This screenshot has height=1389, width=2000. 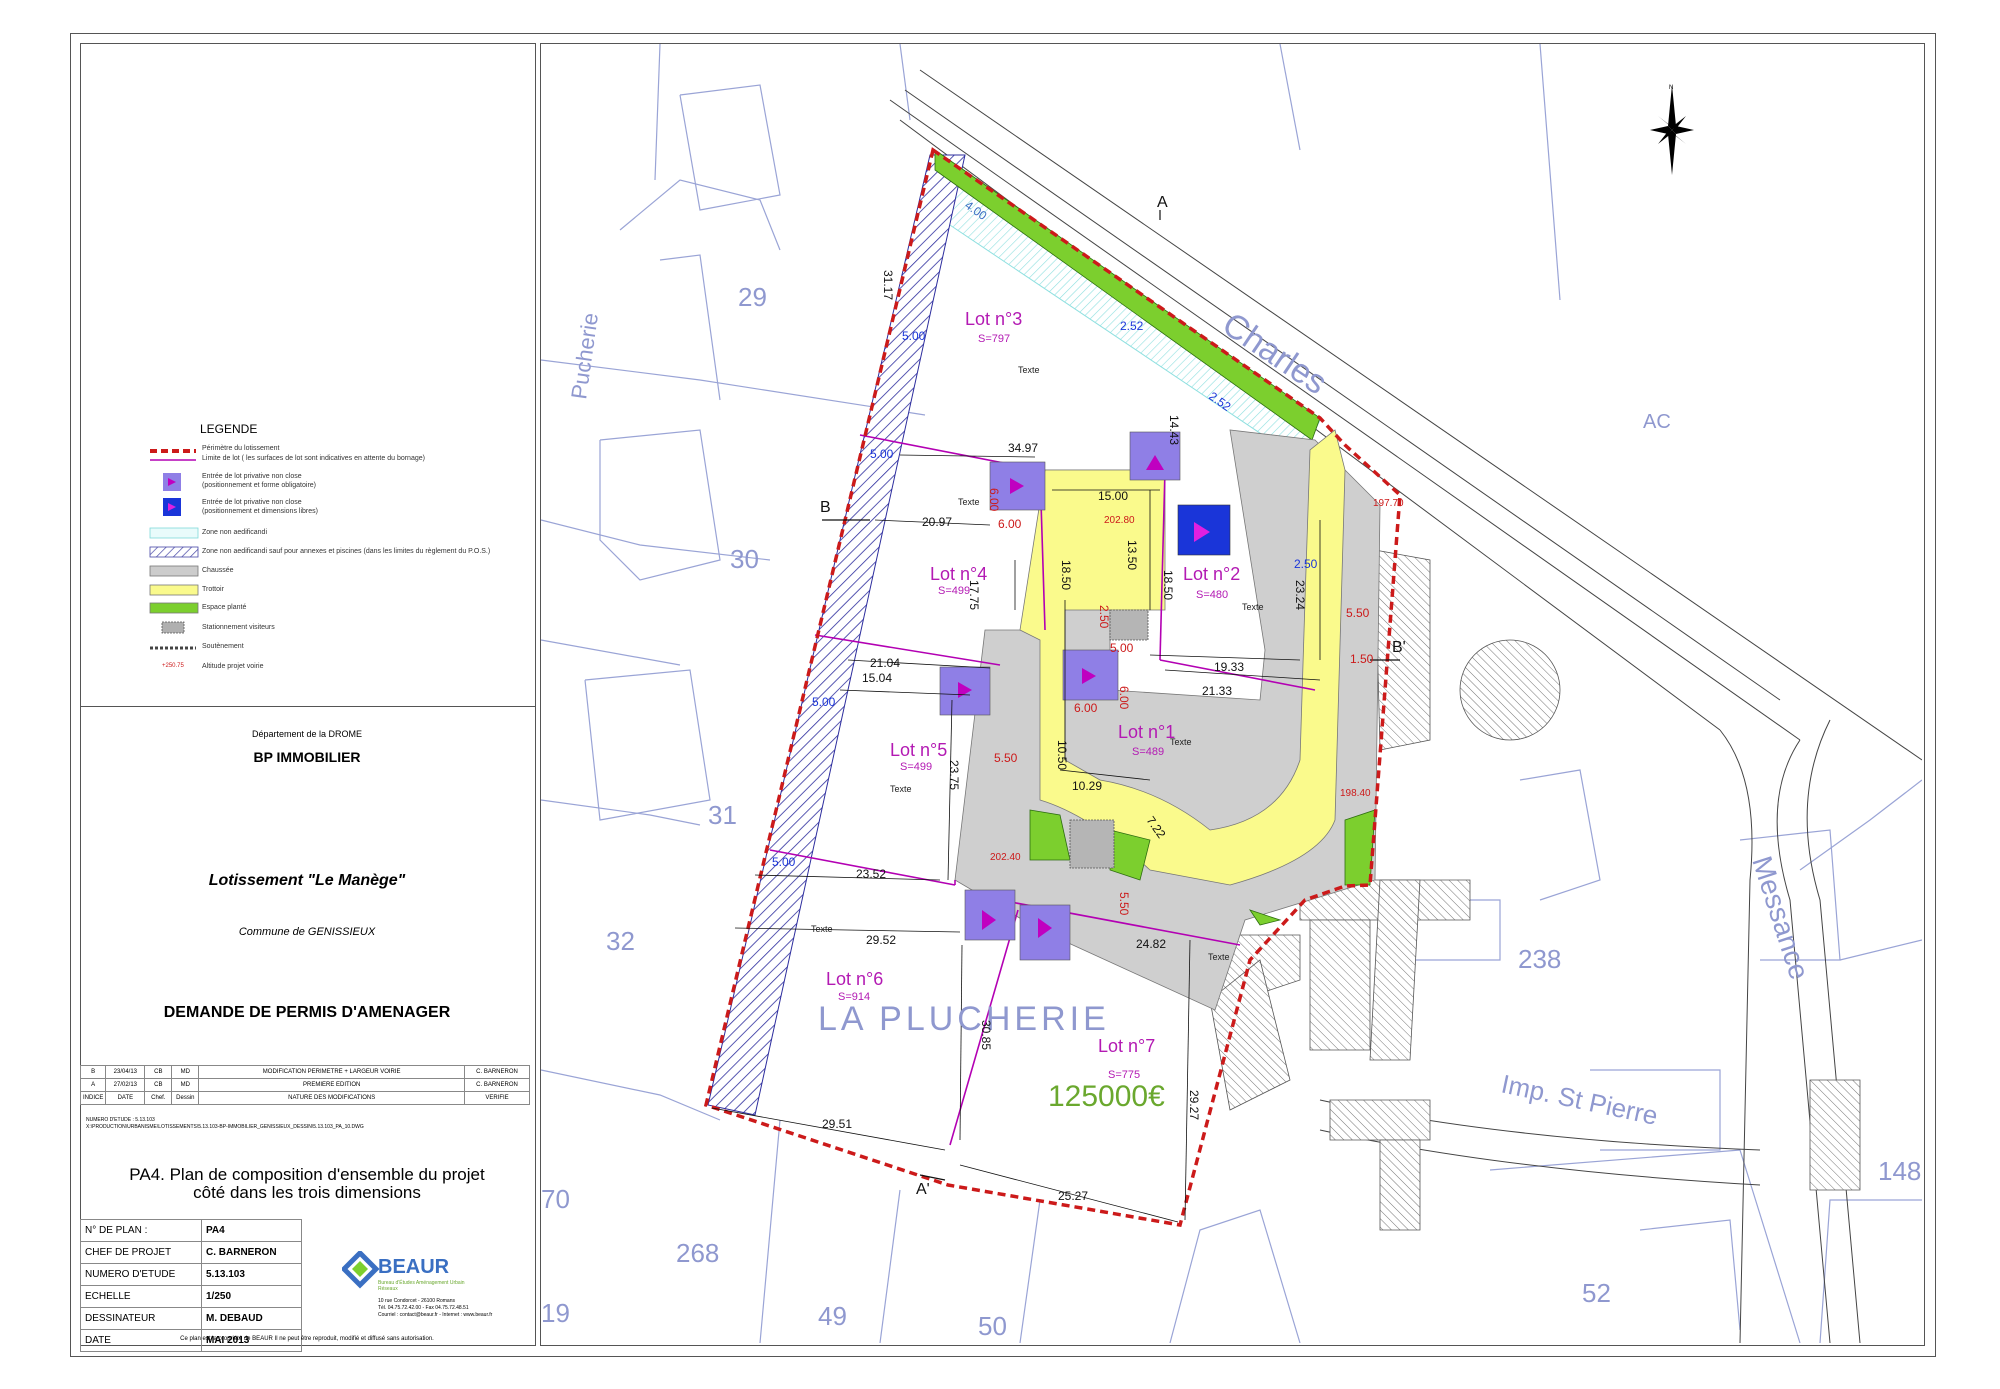 I want to click on parcel-number: 30, so click(x=744, y=559).